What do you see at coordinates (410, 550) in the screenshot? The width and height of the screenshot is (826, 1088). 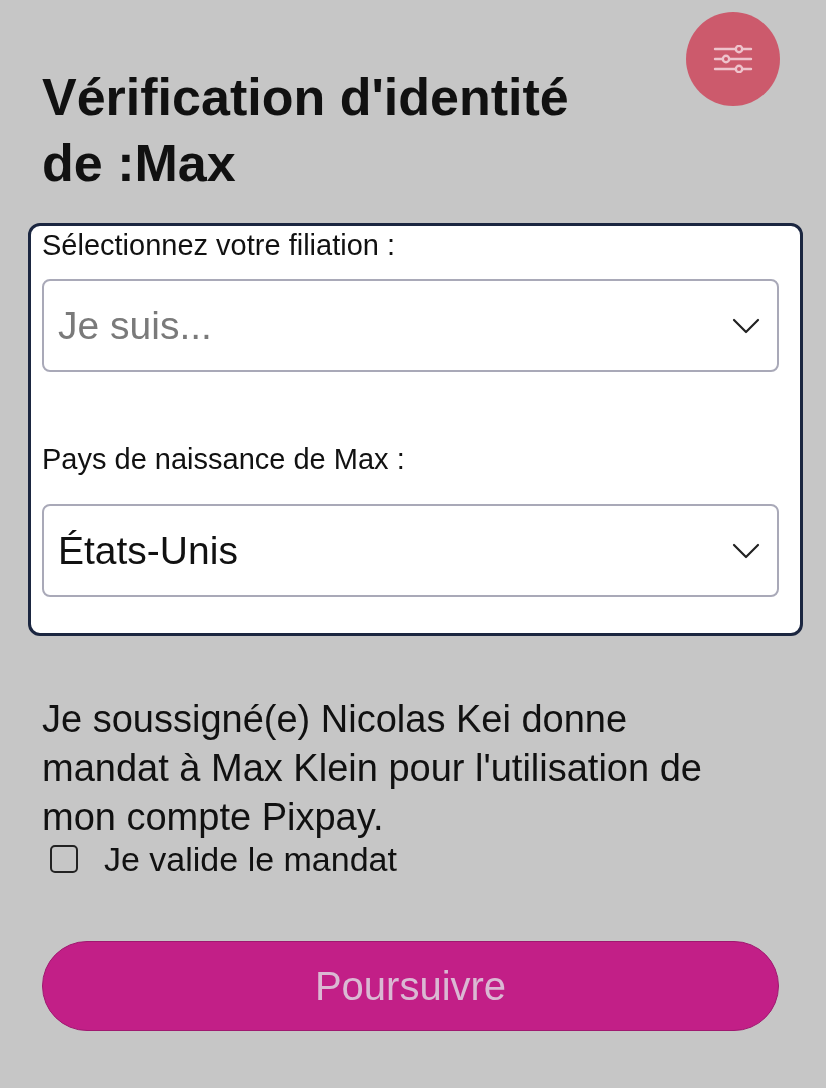 I see `select-field: États-Unis` at bounding box center [410, 550].